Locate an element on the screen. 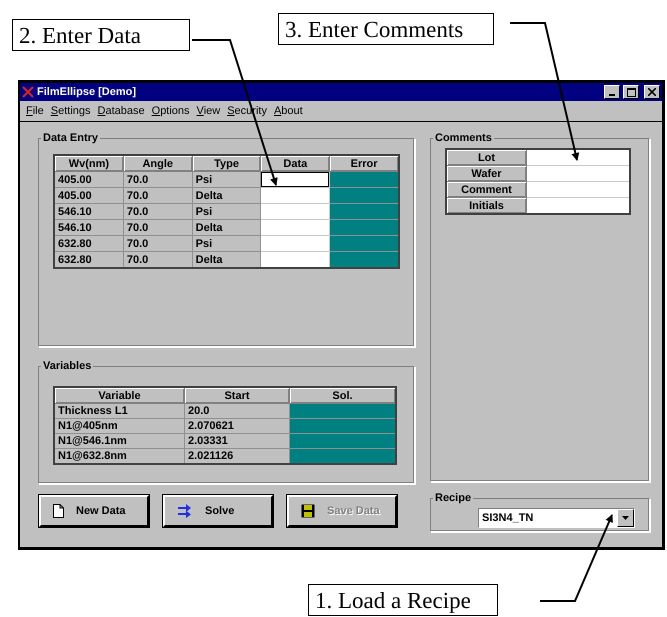  menu-item: Options is located at coordinates (171, 111).